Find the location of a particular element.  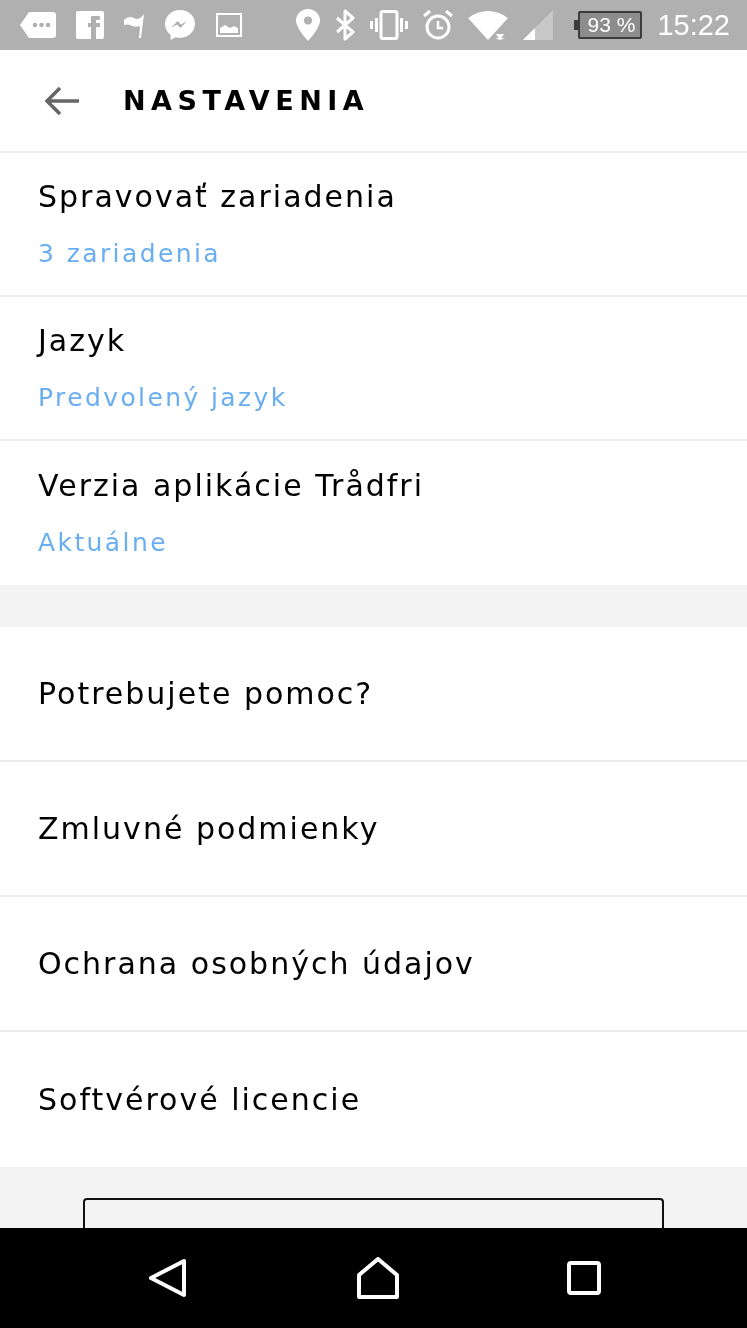

back-icon is located at coordinates (168, 1278).